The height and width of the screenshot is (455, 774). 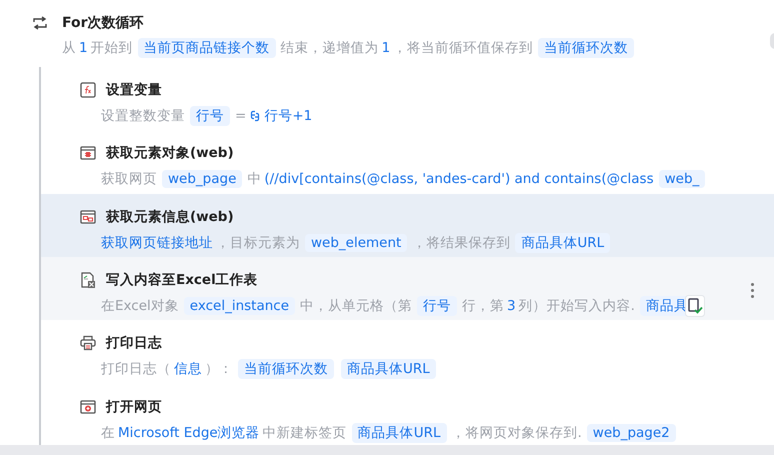 I want to click on variable-tag: web_page2, so click(x=631, y=433).